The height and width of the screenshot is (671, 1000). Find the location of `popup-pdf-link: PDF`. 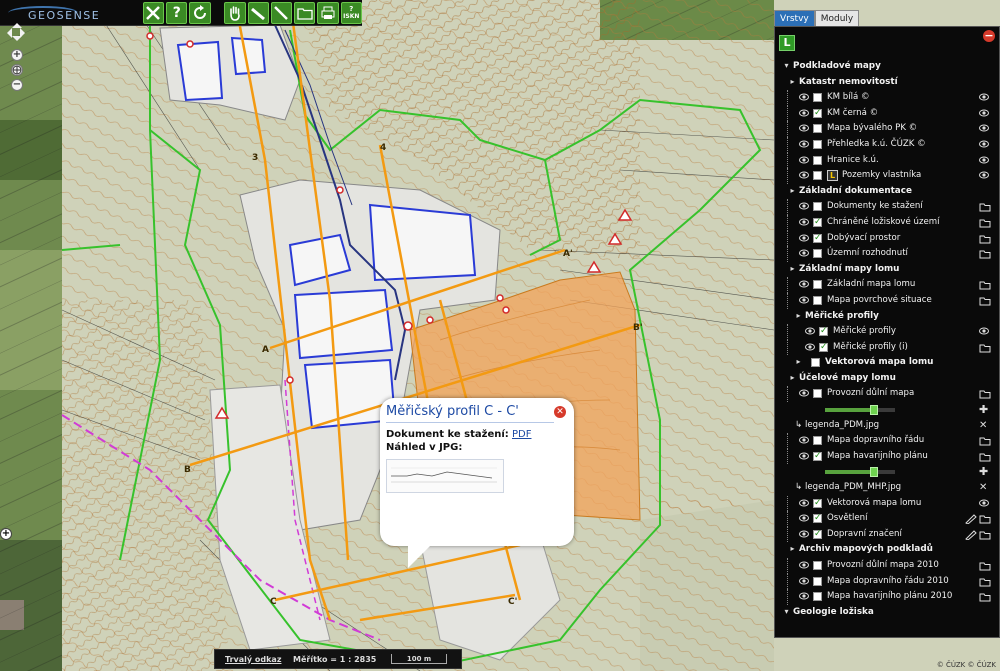

popup-pdf-link: PDF is located at coordinates (521, 434).